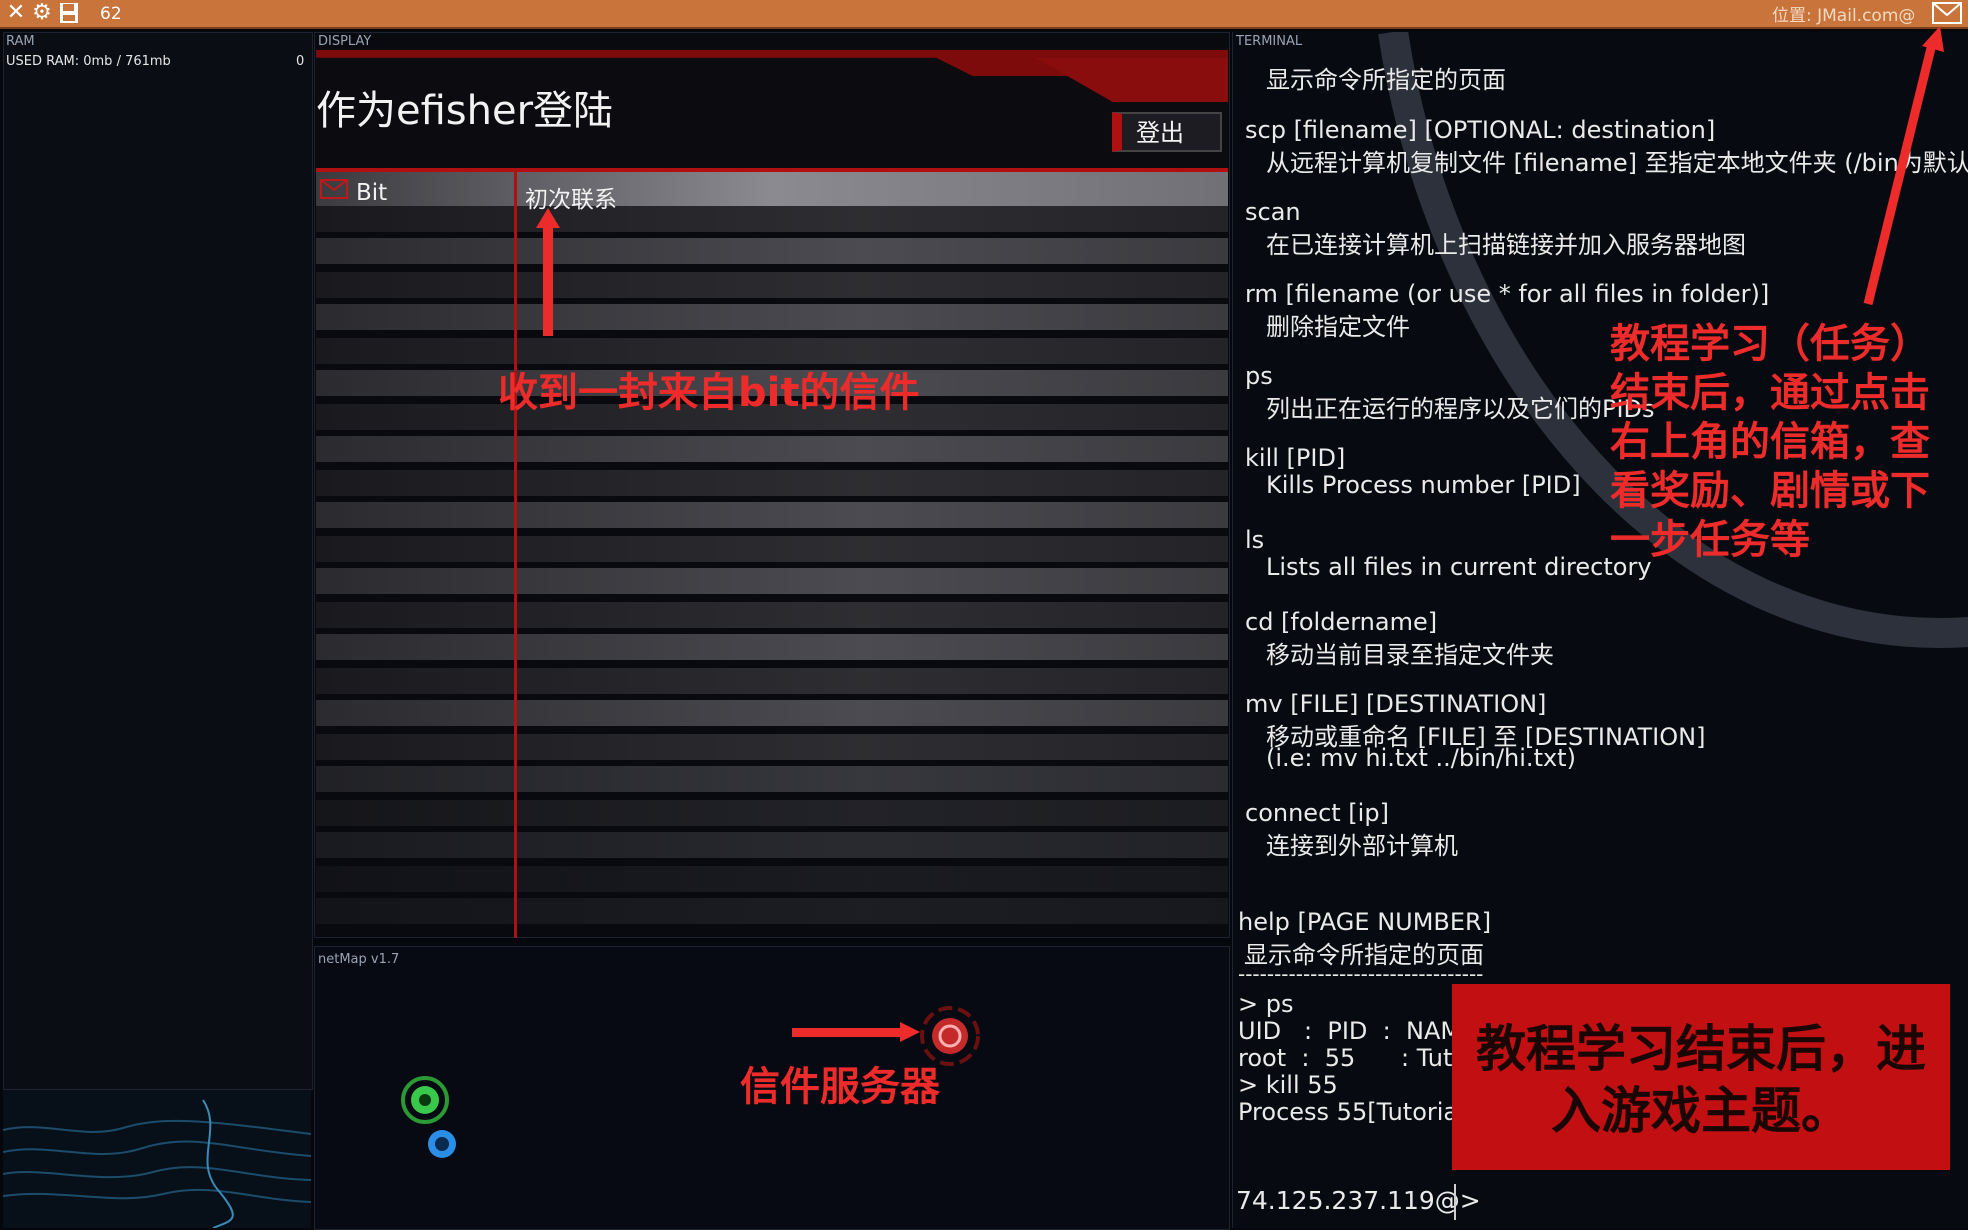 The height and width of the screenshot is (1230, 1968). Describe the element at coordinates (856, 1032) in the screenshot. I see `arrow-right-icon` at that location.